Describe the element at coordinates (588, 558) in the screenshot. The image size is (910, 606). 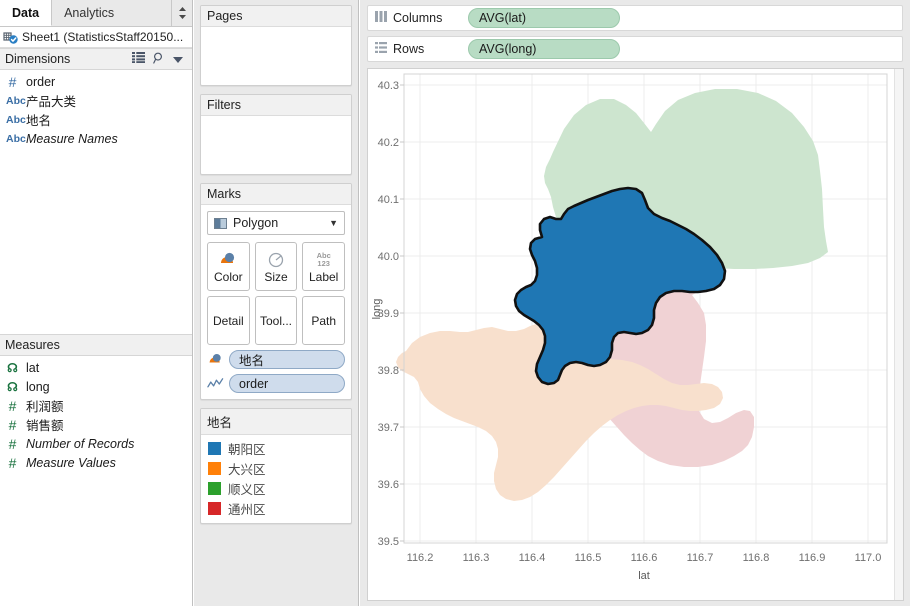
I see `svg-text: 116.5` at that location.